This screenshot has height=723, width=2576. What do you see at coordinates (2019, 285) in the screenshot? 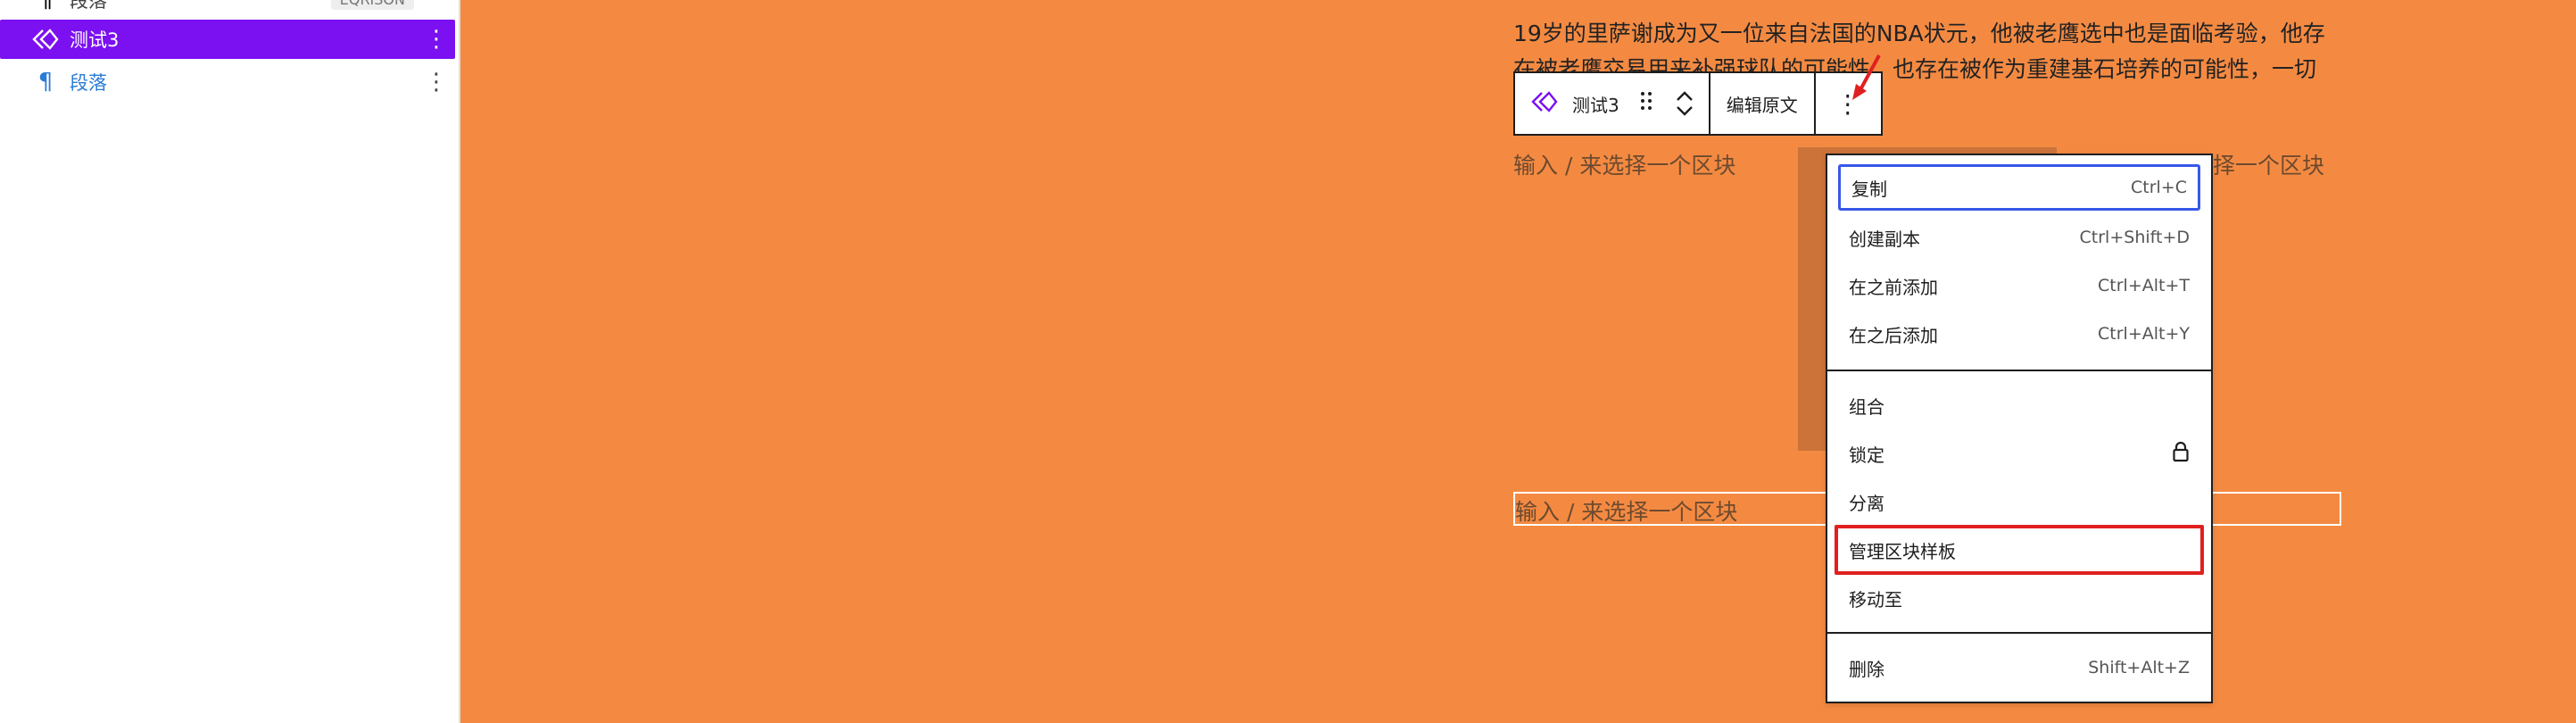
I see `menu-item-insert-before: 在之前添加 Ctrl+Alt+T` at bounding box center [2019, 285].